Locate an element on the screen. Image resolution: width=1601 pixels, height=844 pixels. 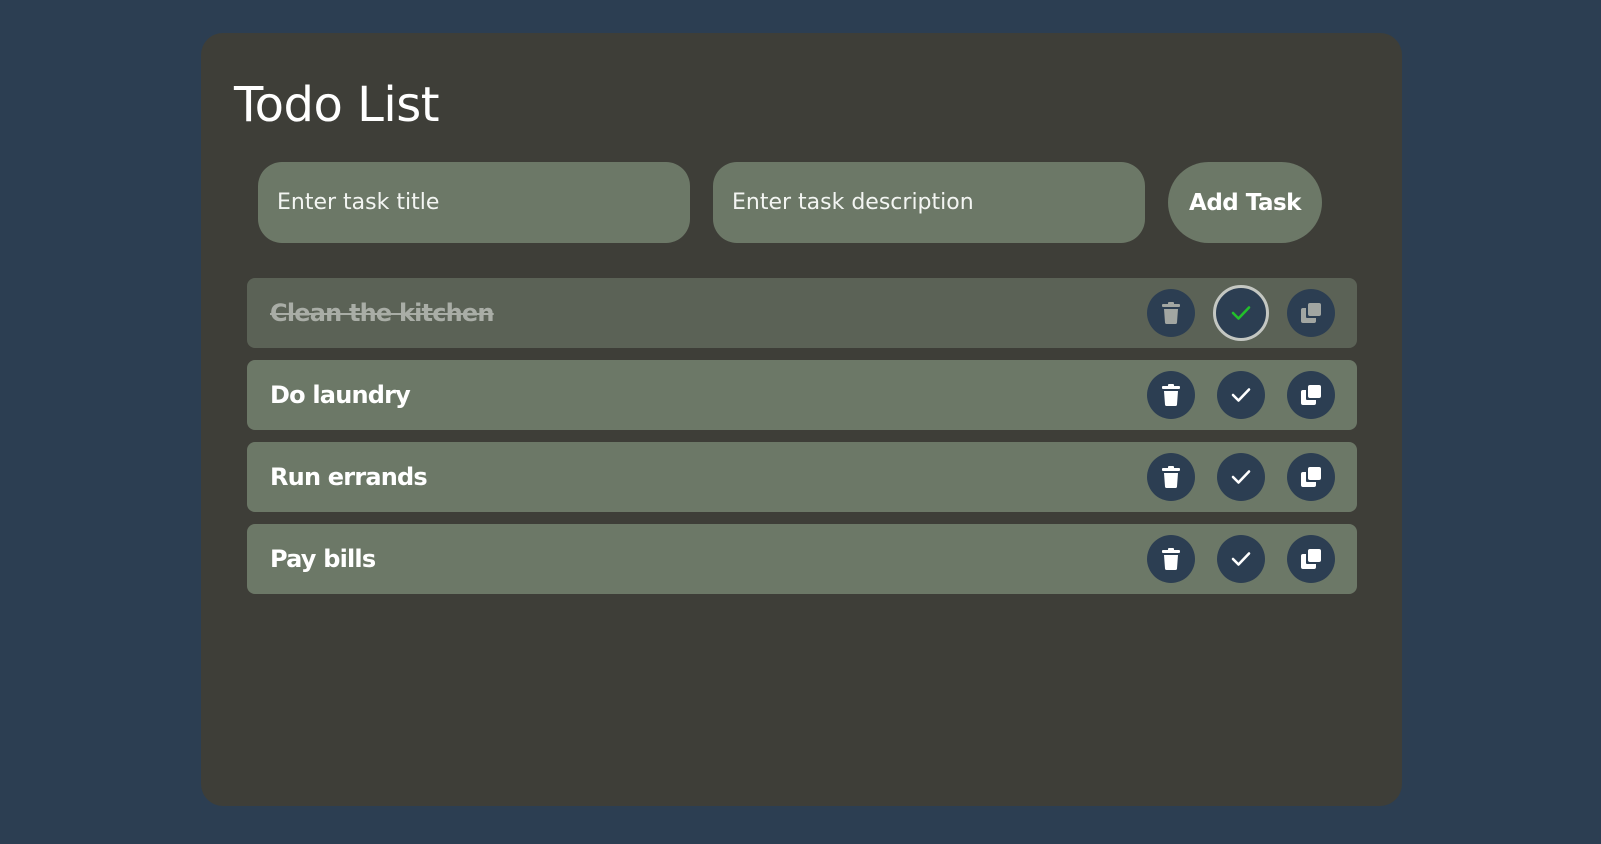
task-title: Pay bills is located at coordinates (323, 559).